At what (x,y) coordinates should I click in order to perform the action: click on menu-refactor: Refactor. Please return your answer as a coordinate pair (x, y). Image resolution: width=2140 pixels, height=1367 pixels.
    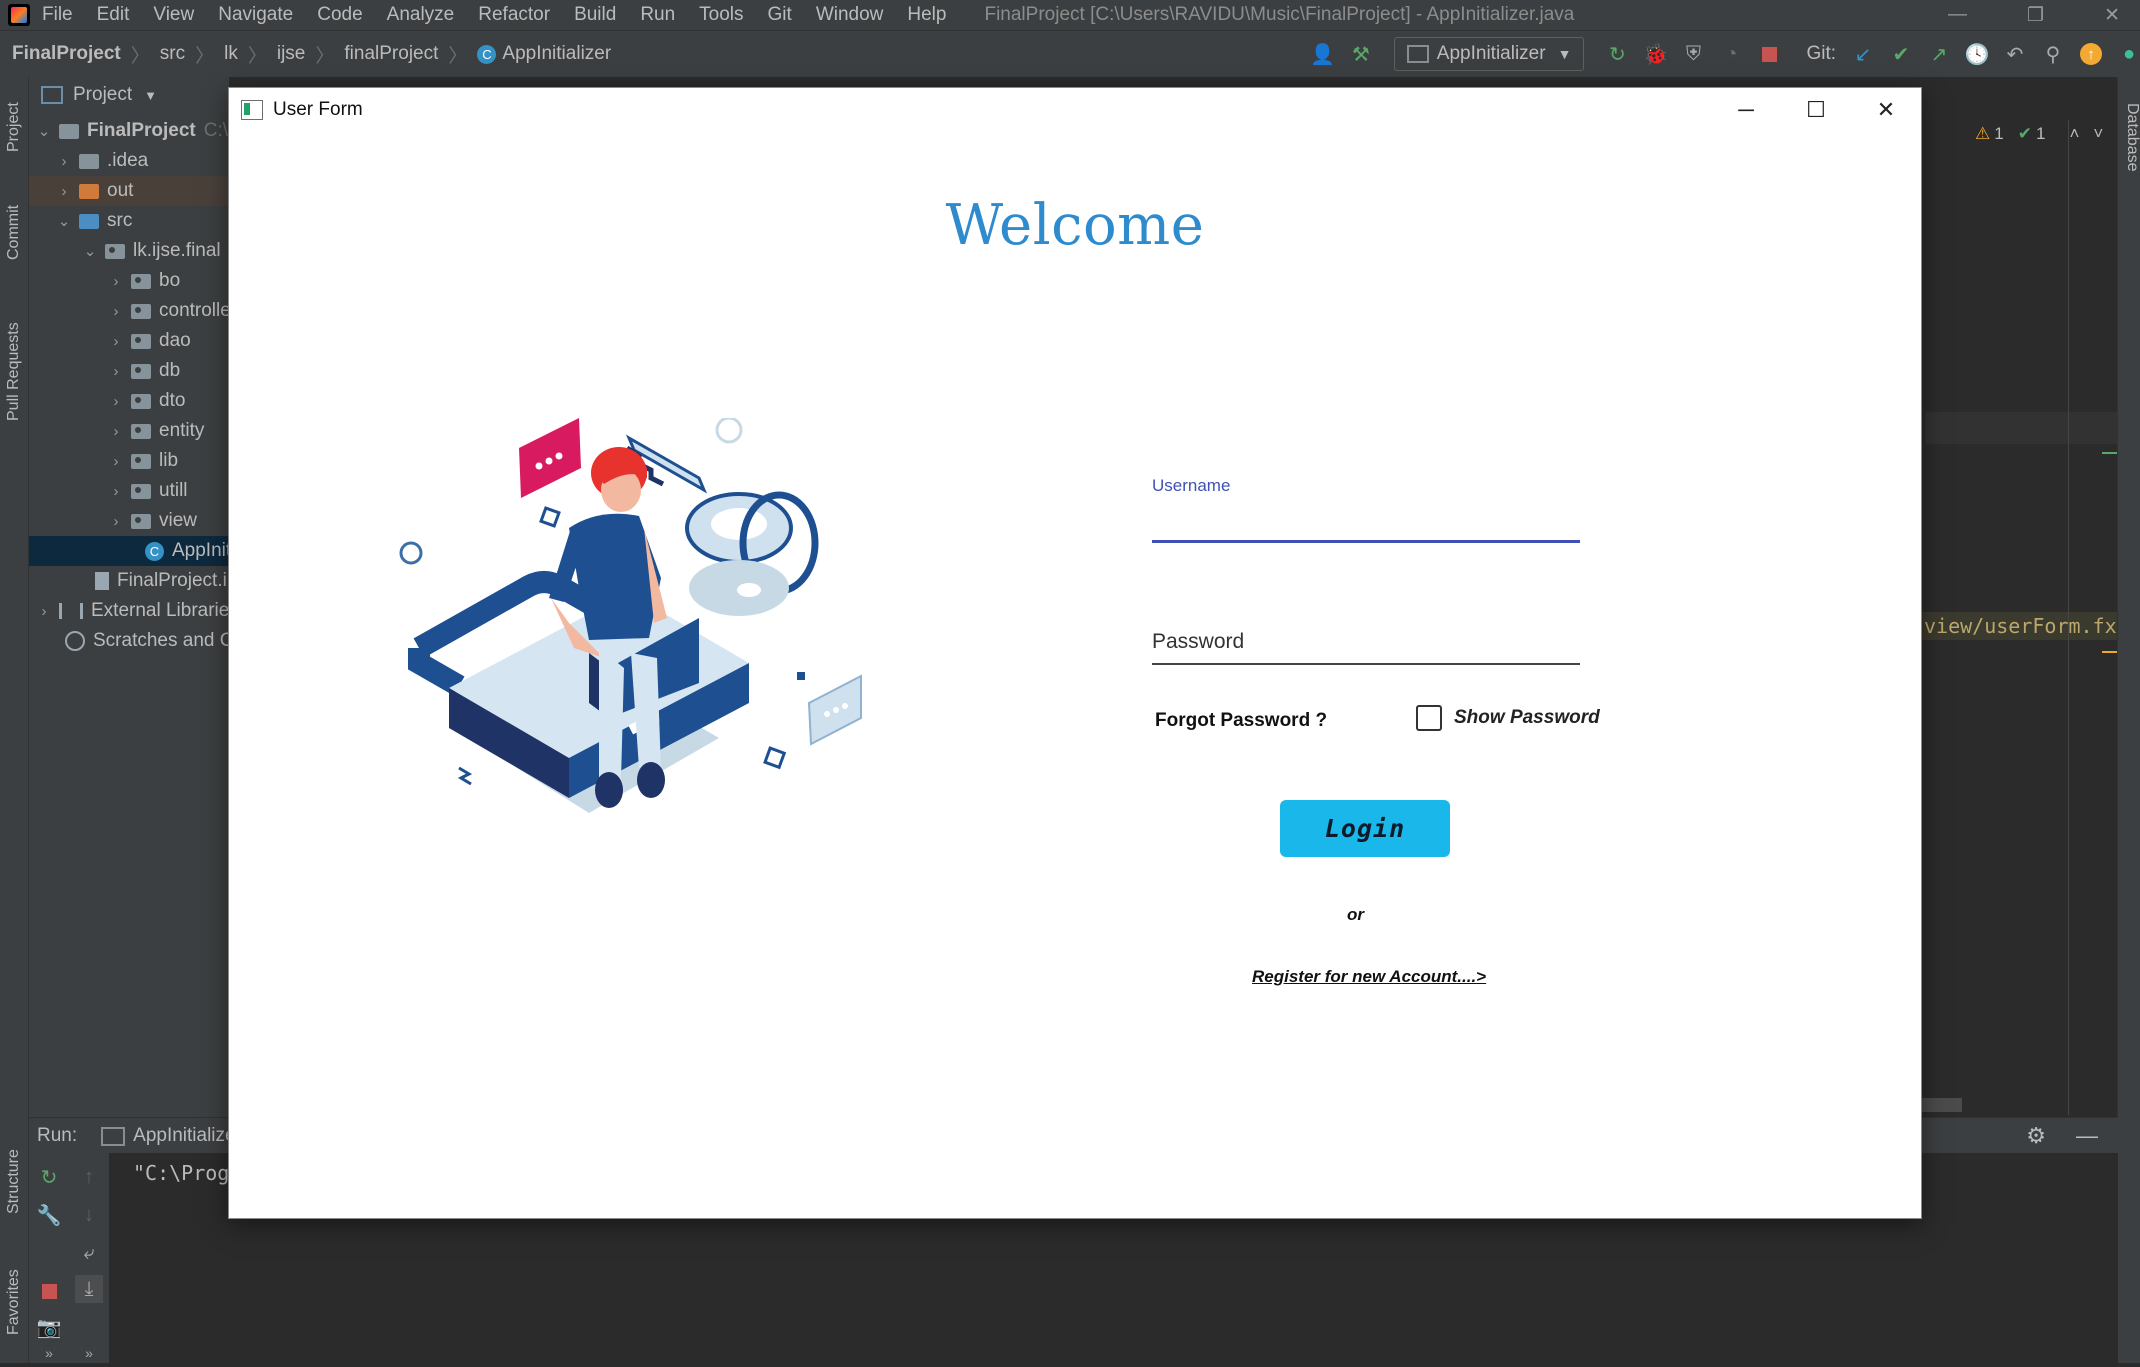
    Looking at the image, I should click on (514, 15).